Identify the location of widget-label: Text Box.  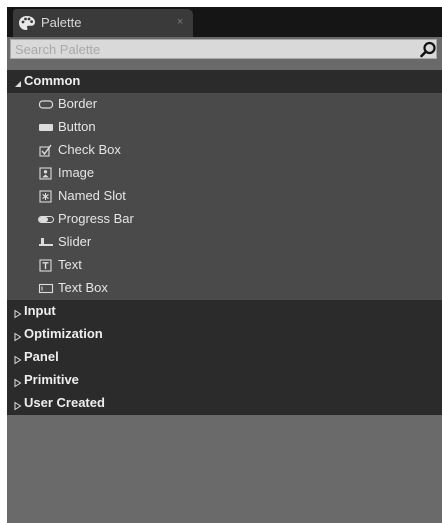
(83, 287).